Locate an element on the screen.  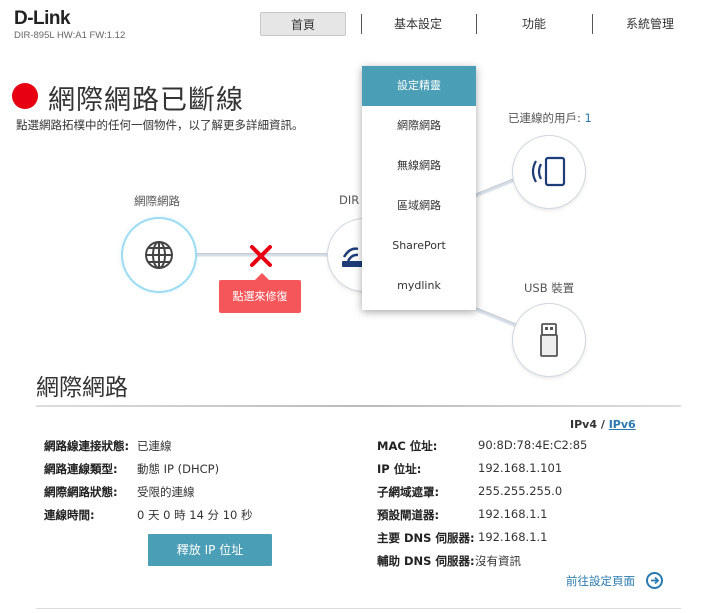
section-title: 網際網路 is located at coordinates (82, 388).